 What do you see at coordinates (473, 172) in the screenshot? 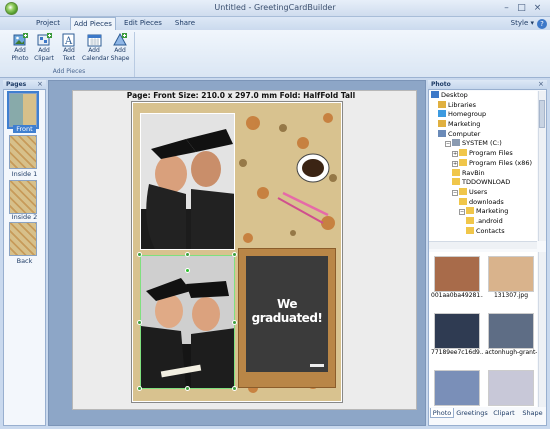
I see `tree-node-label: RavBin` at bounding box center [473, 172].